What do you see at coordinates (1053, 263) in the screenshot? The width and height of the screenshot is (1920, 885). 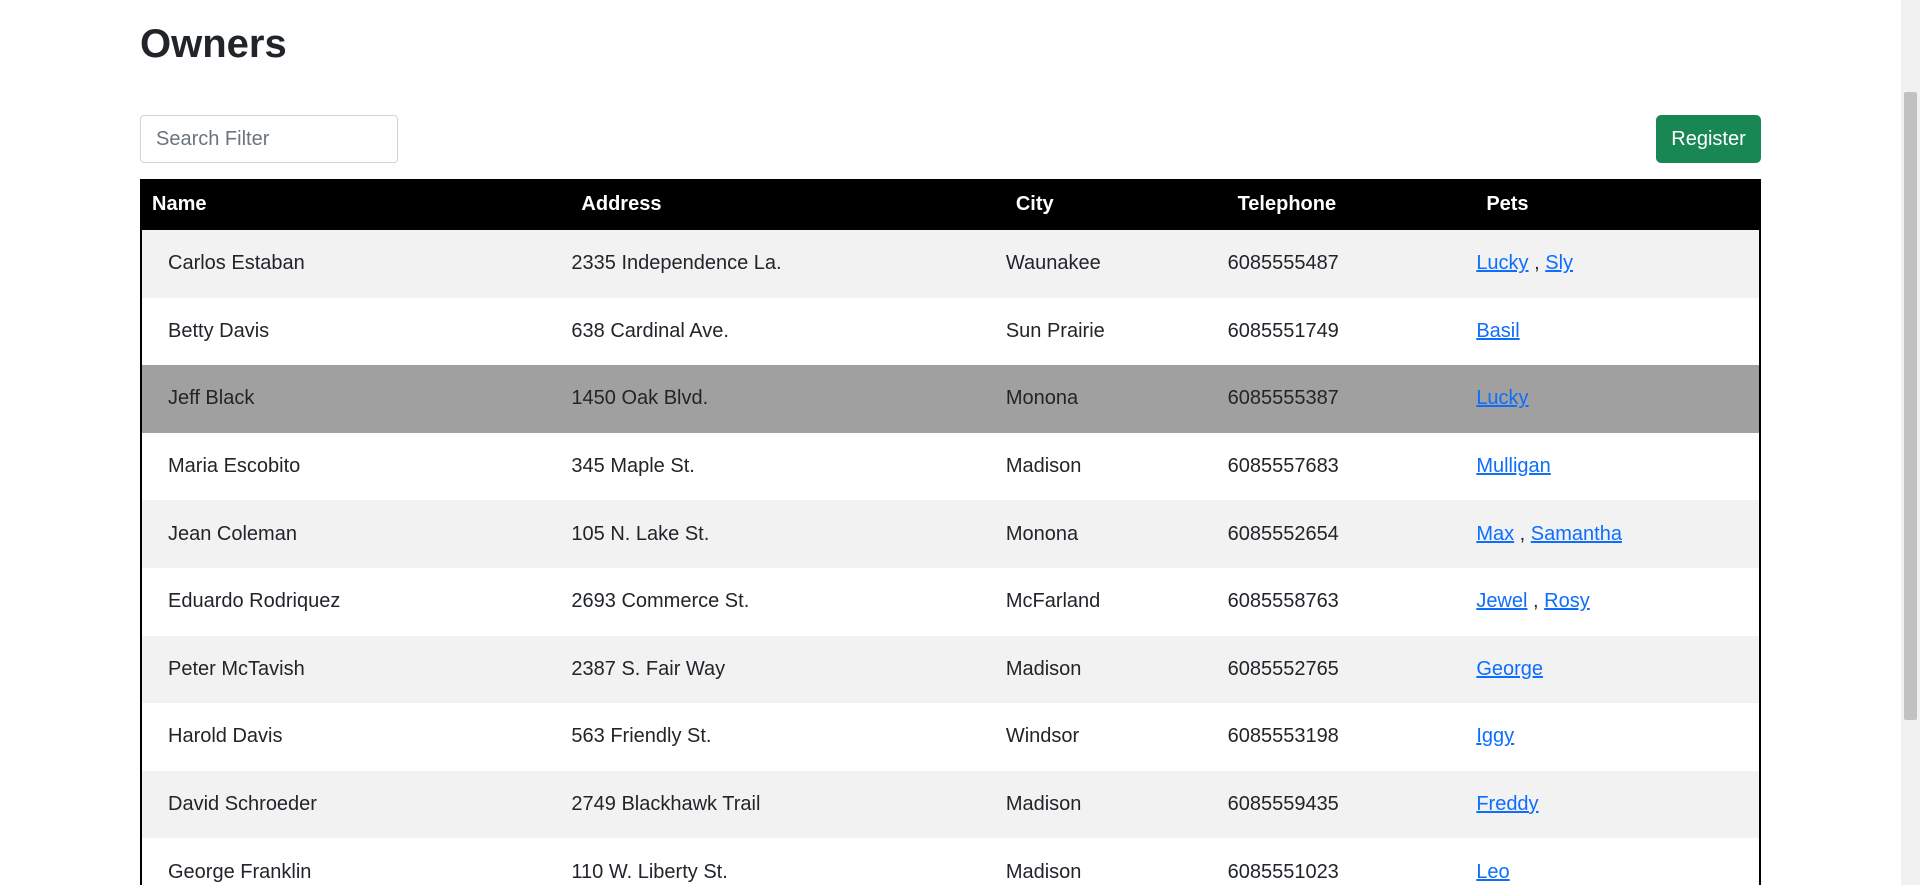 I see `owner-city-cell: Waunakee` at bounding box center [1053, 263].